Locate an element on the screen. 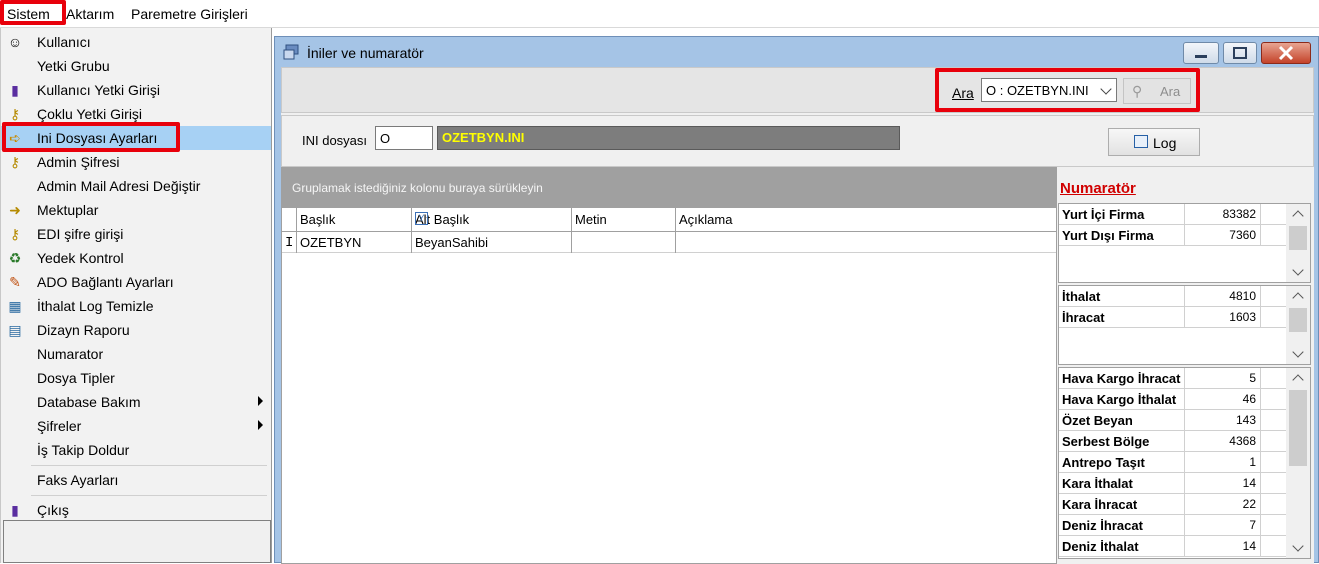 The height and width of the screenshot is (564, 1319). menu-sistem: Sistem is located at coordinates (28, 14).